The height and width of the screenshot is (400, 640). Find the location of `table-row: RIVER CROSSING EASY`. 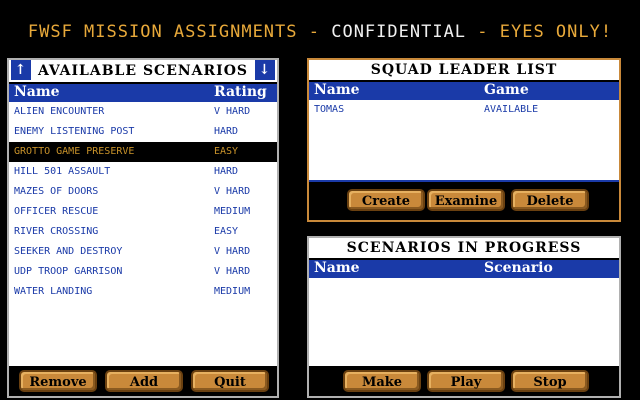

table-row: RIVER CROSSING EASY is located at coordinates (143, 232).